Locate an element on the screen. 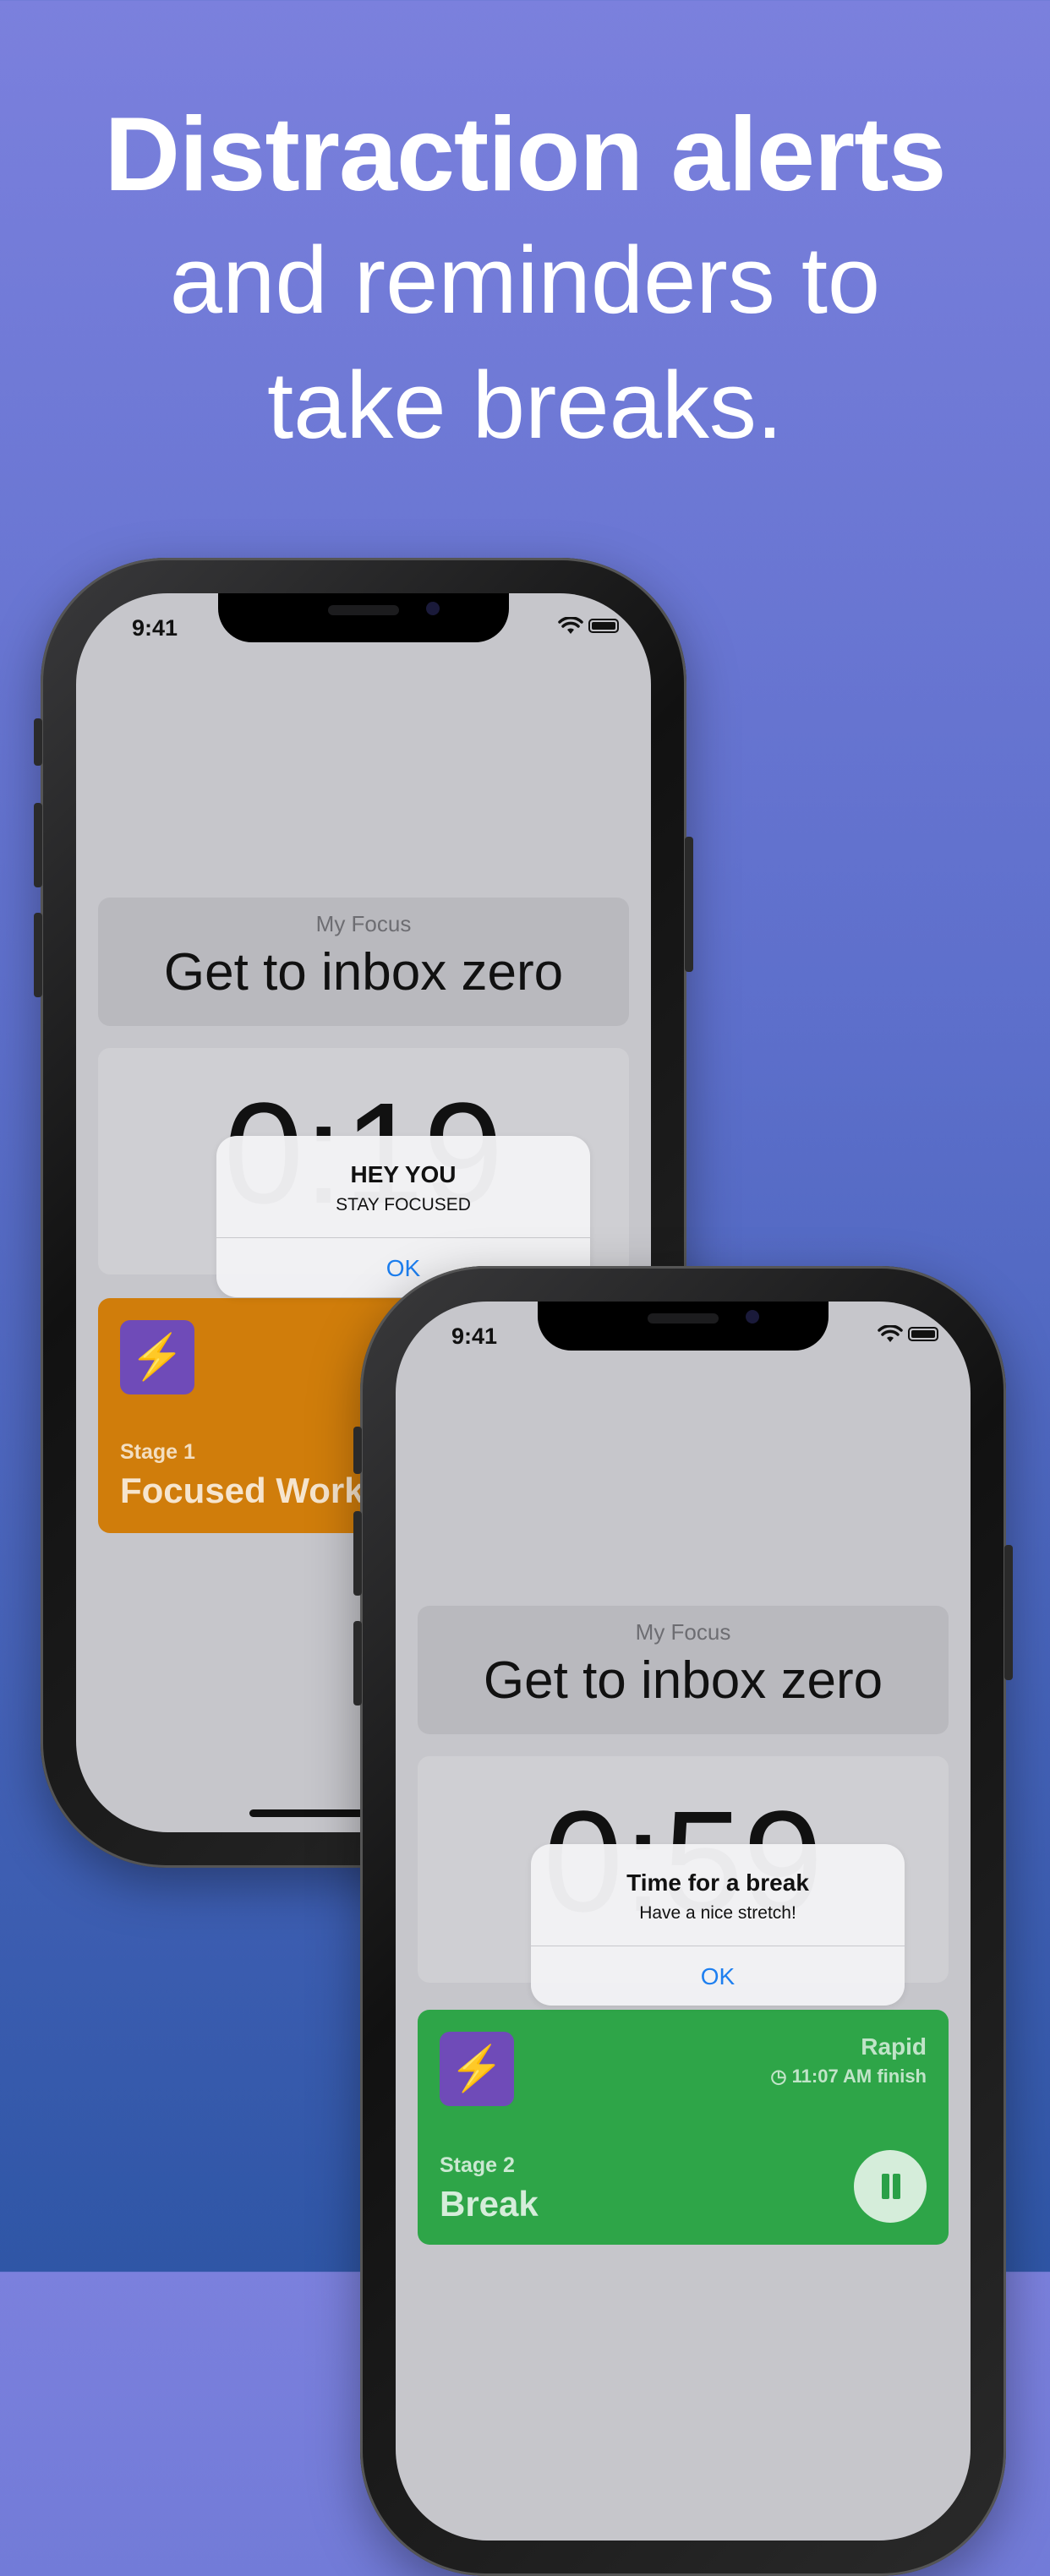  finish-time-text: 11:07 AM finish is located at coordinates (859, 2076).